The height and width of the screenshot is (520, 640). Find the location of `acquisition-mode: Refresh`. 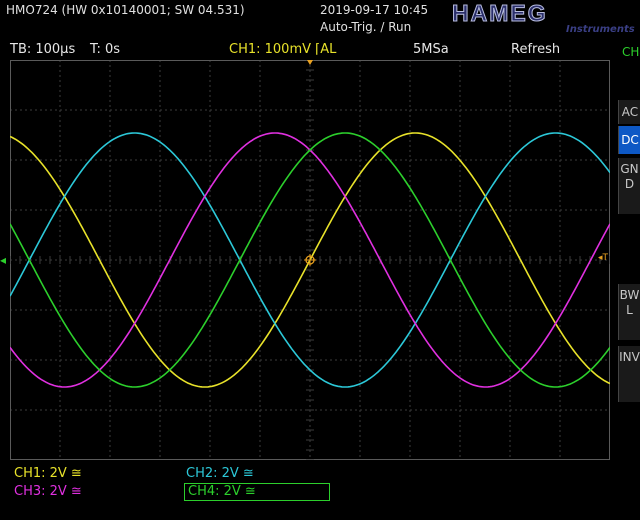

acquisition-mode: Refresh is located at coordinates (535, 49).